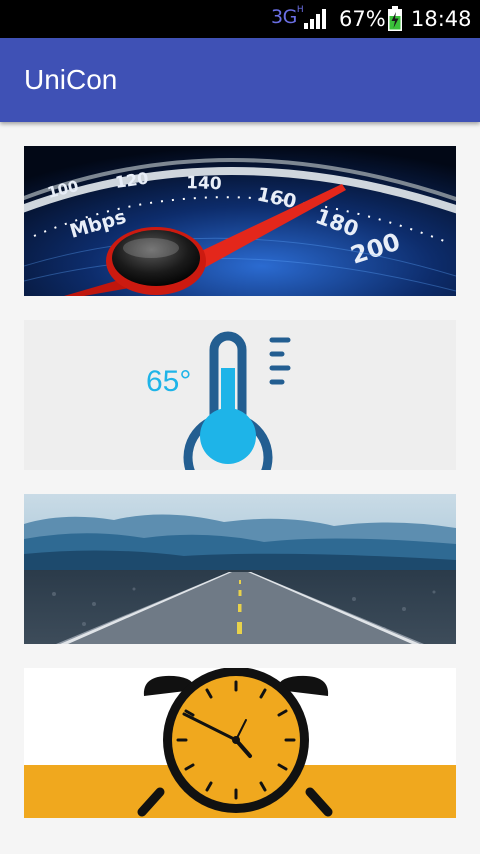 The height and width of the screenshot is (854, 480). I want to click on clock-time: 18:48, so click(441, 19).